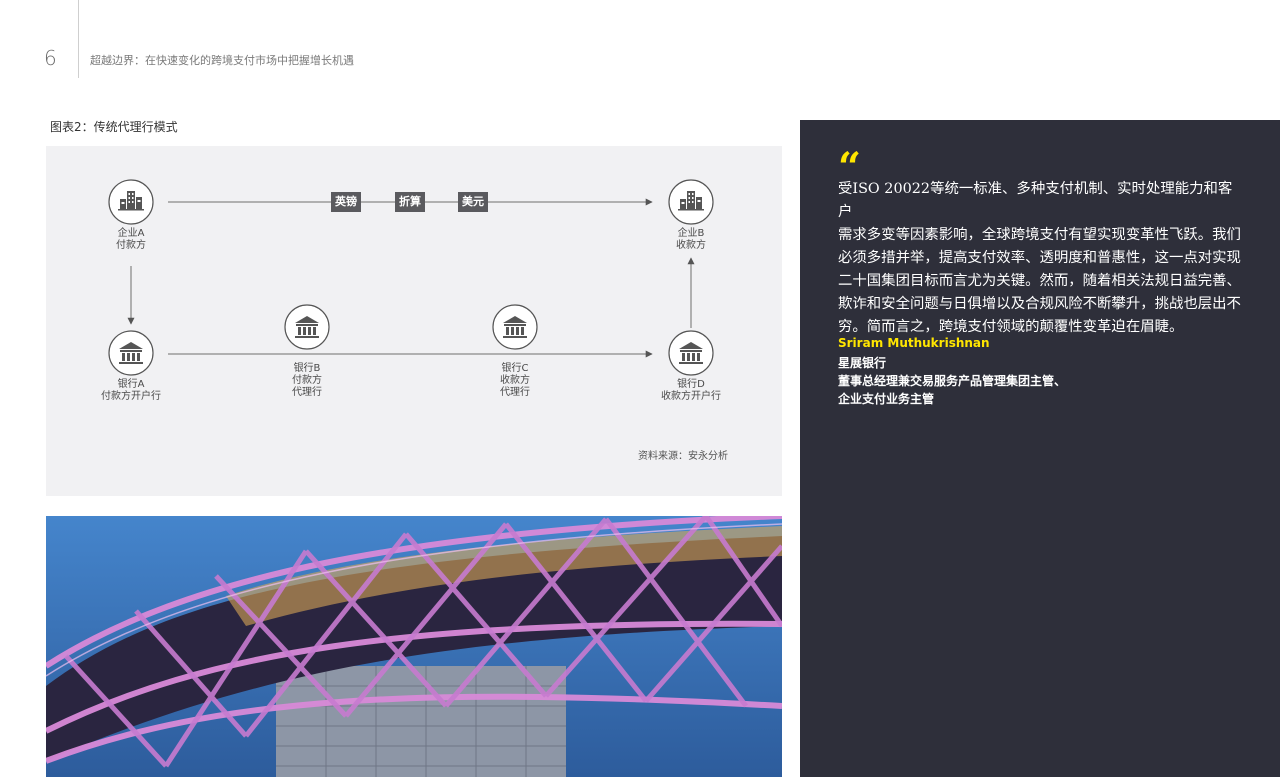  What do you see at coordinates (862, 363) in the screenshot?
I see `author-organization: 星展银行` at bounding box center [862, 363].